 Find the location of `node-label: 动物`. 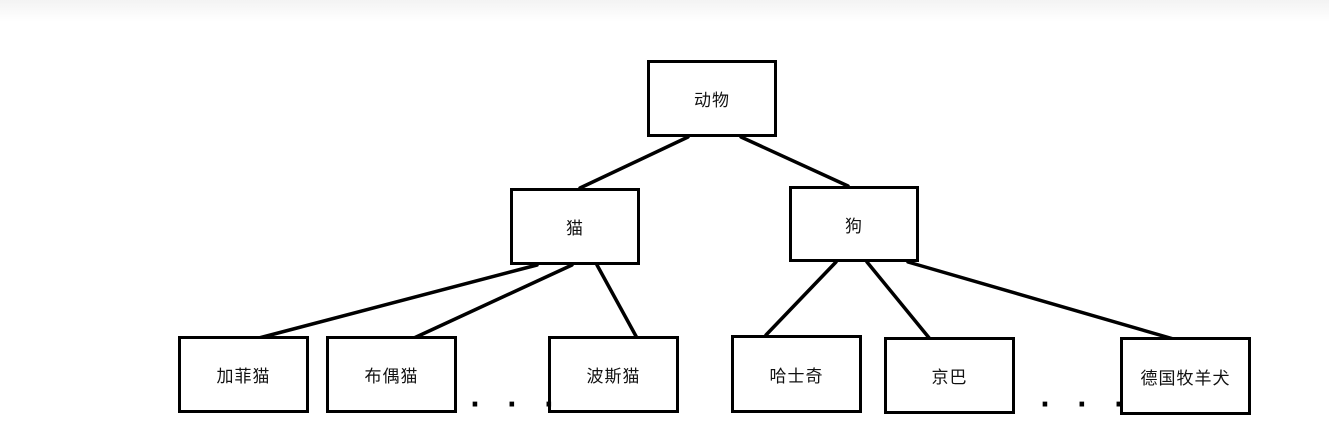

node-label: 动物 is located at coordinates (712, 101).